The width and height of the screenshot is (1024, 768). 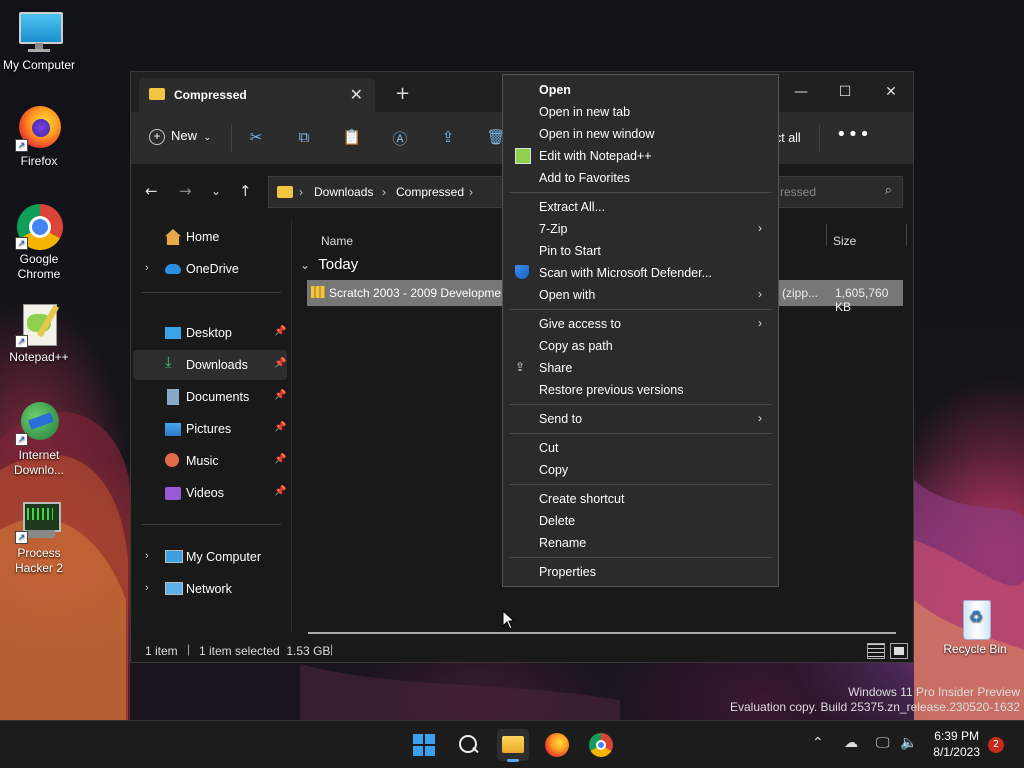 I want to click on taskbar-file-explorer, so click(x=513, y=745).